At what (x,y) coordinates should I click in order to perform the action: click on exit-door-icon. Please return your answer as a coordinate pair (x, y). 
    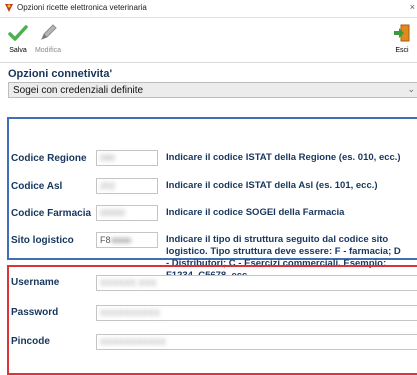
    Looking at the image, I should click on (402, 33).